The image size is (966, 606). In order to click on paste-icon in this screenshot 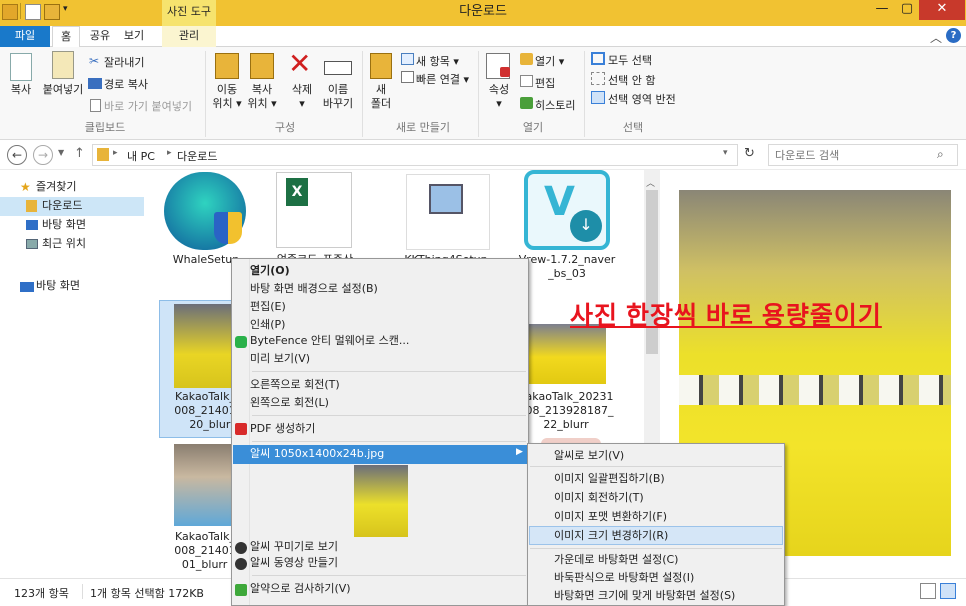, I will do `click(63, 65)`.